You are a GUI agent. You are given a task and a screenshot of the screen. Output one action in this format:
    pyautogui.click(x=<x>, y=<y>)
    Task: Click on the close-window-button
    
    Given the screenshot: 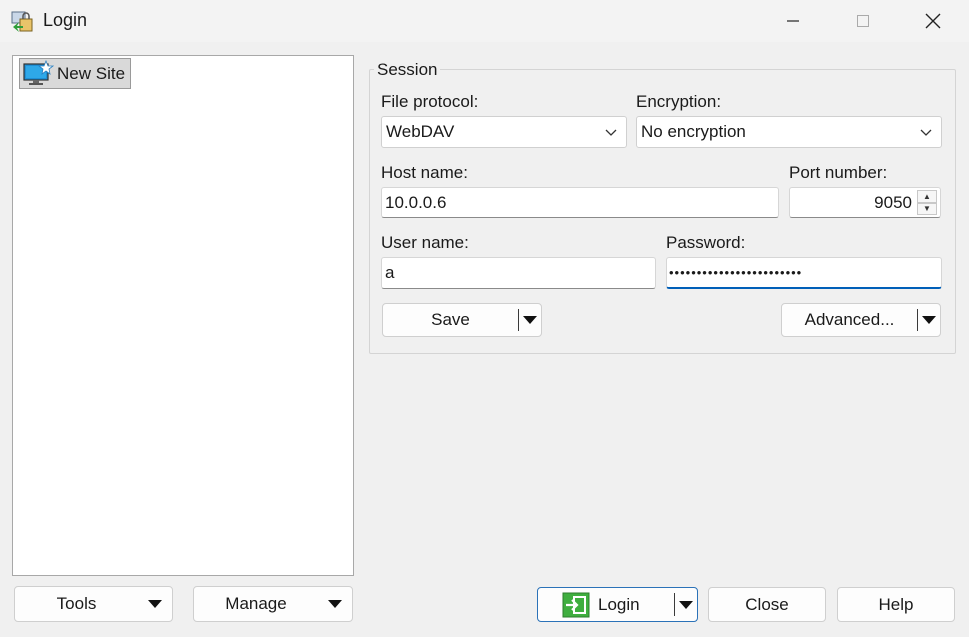 What is the action you would take?
    pyautogui.click(x=933, y=21)
    